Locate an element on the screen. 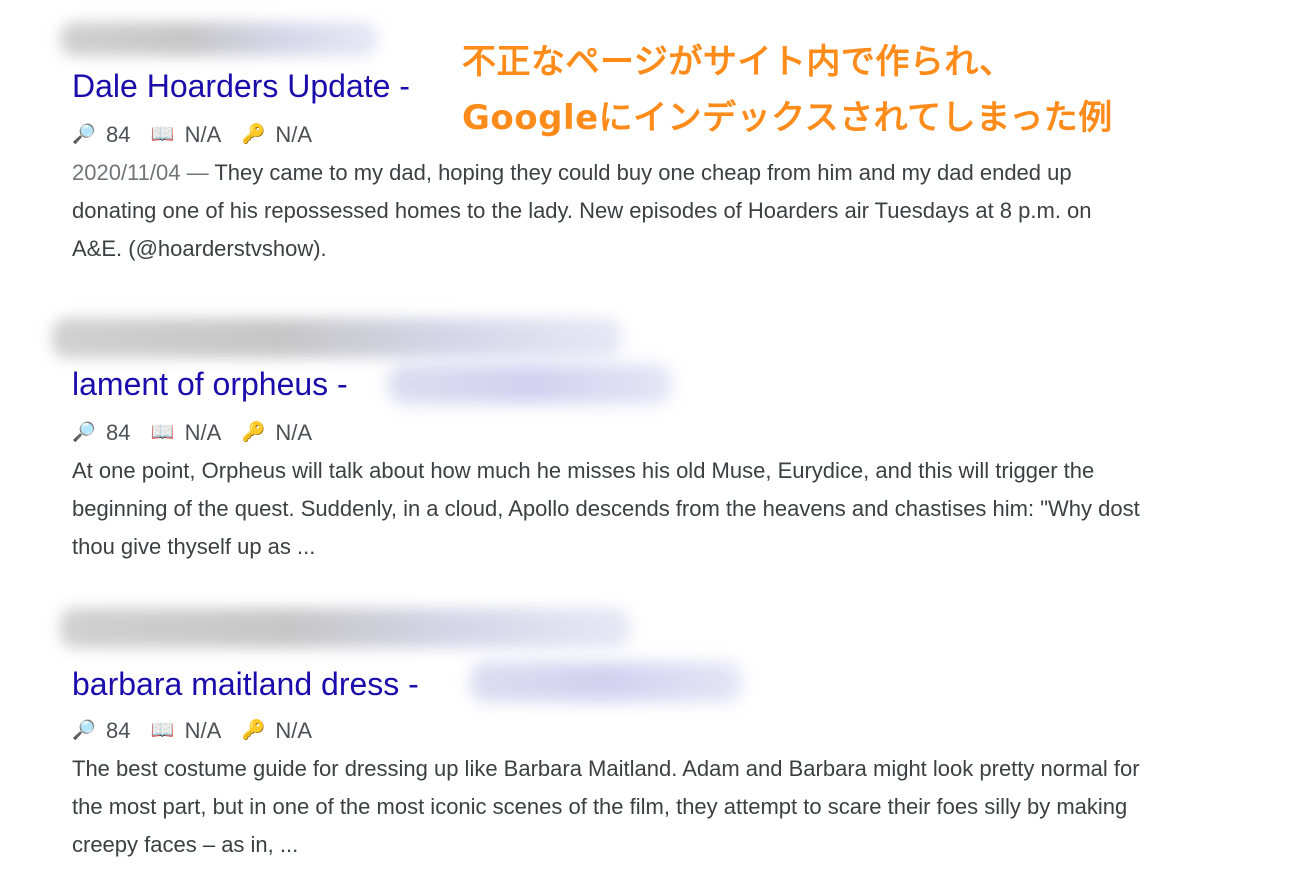 Image resolution: width=1308 pixels, height=869 pixels. stat-book-2: N/A is located at coordinates (203, 433).